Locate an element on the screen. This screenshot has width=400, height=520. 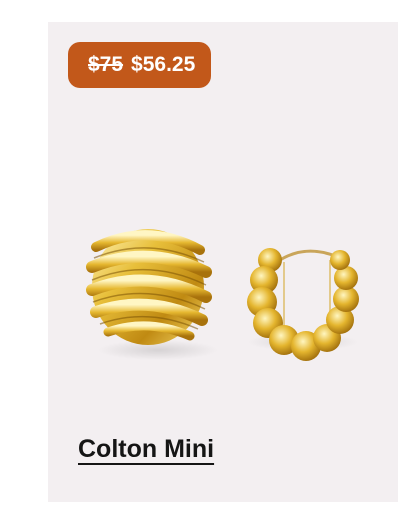
sale-price: $56.25 is located at coordinates (163, 64).